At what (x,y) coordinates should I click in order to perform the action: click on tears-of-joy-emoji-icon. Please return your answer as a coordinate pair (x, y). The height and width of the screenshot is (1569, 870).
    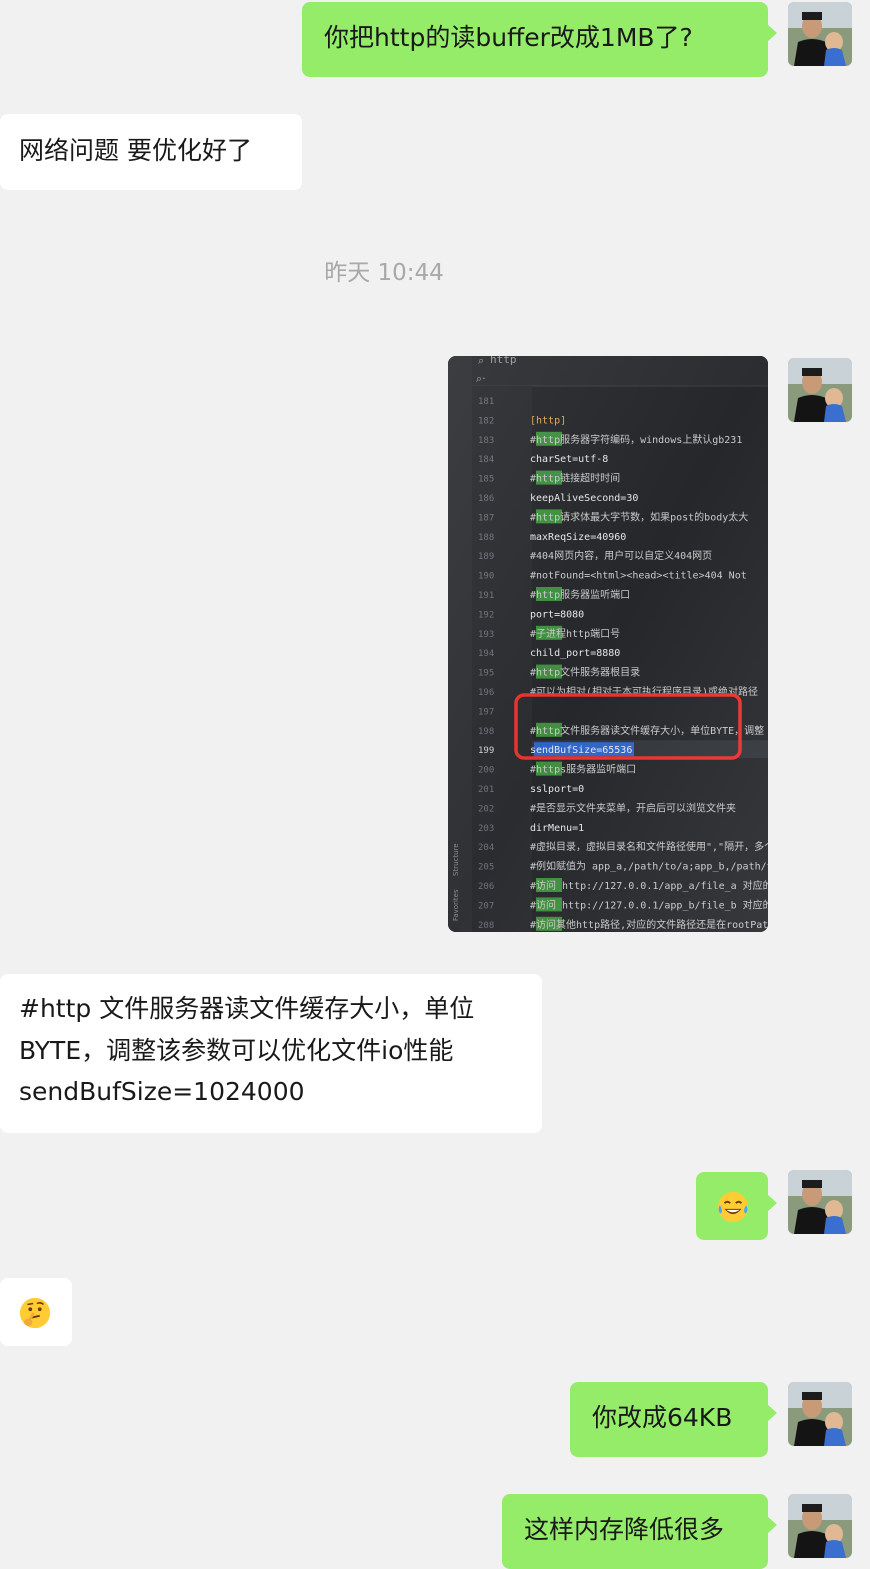
    Looking at the image, I should click on (733, 1207).